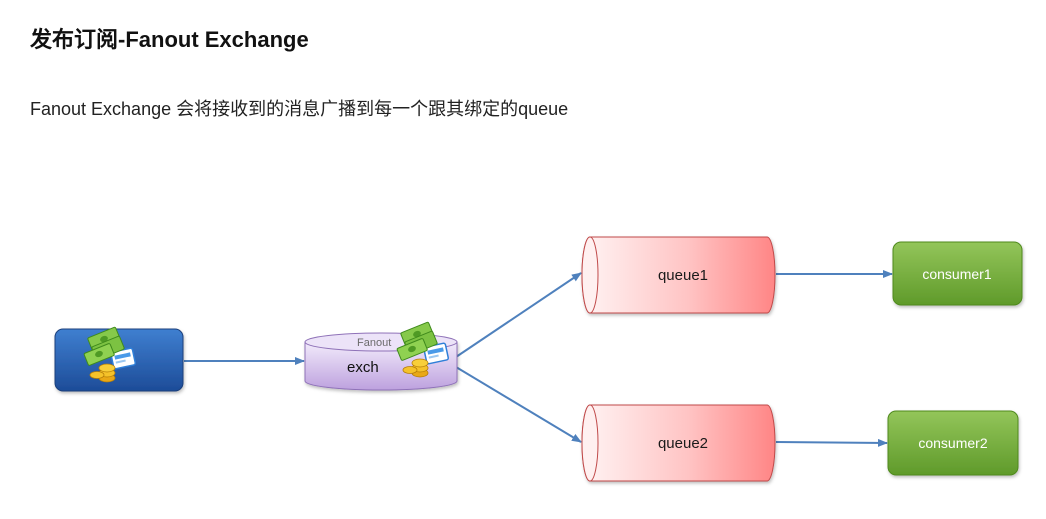  I want to click on consumer1-node: consumer1, so click(957, 273).